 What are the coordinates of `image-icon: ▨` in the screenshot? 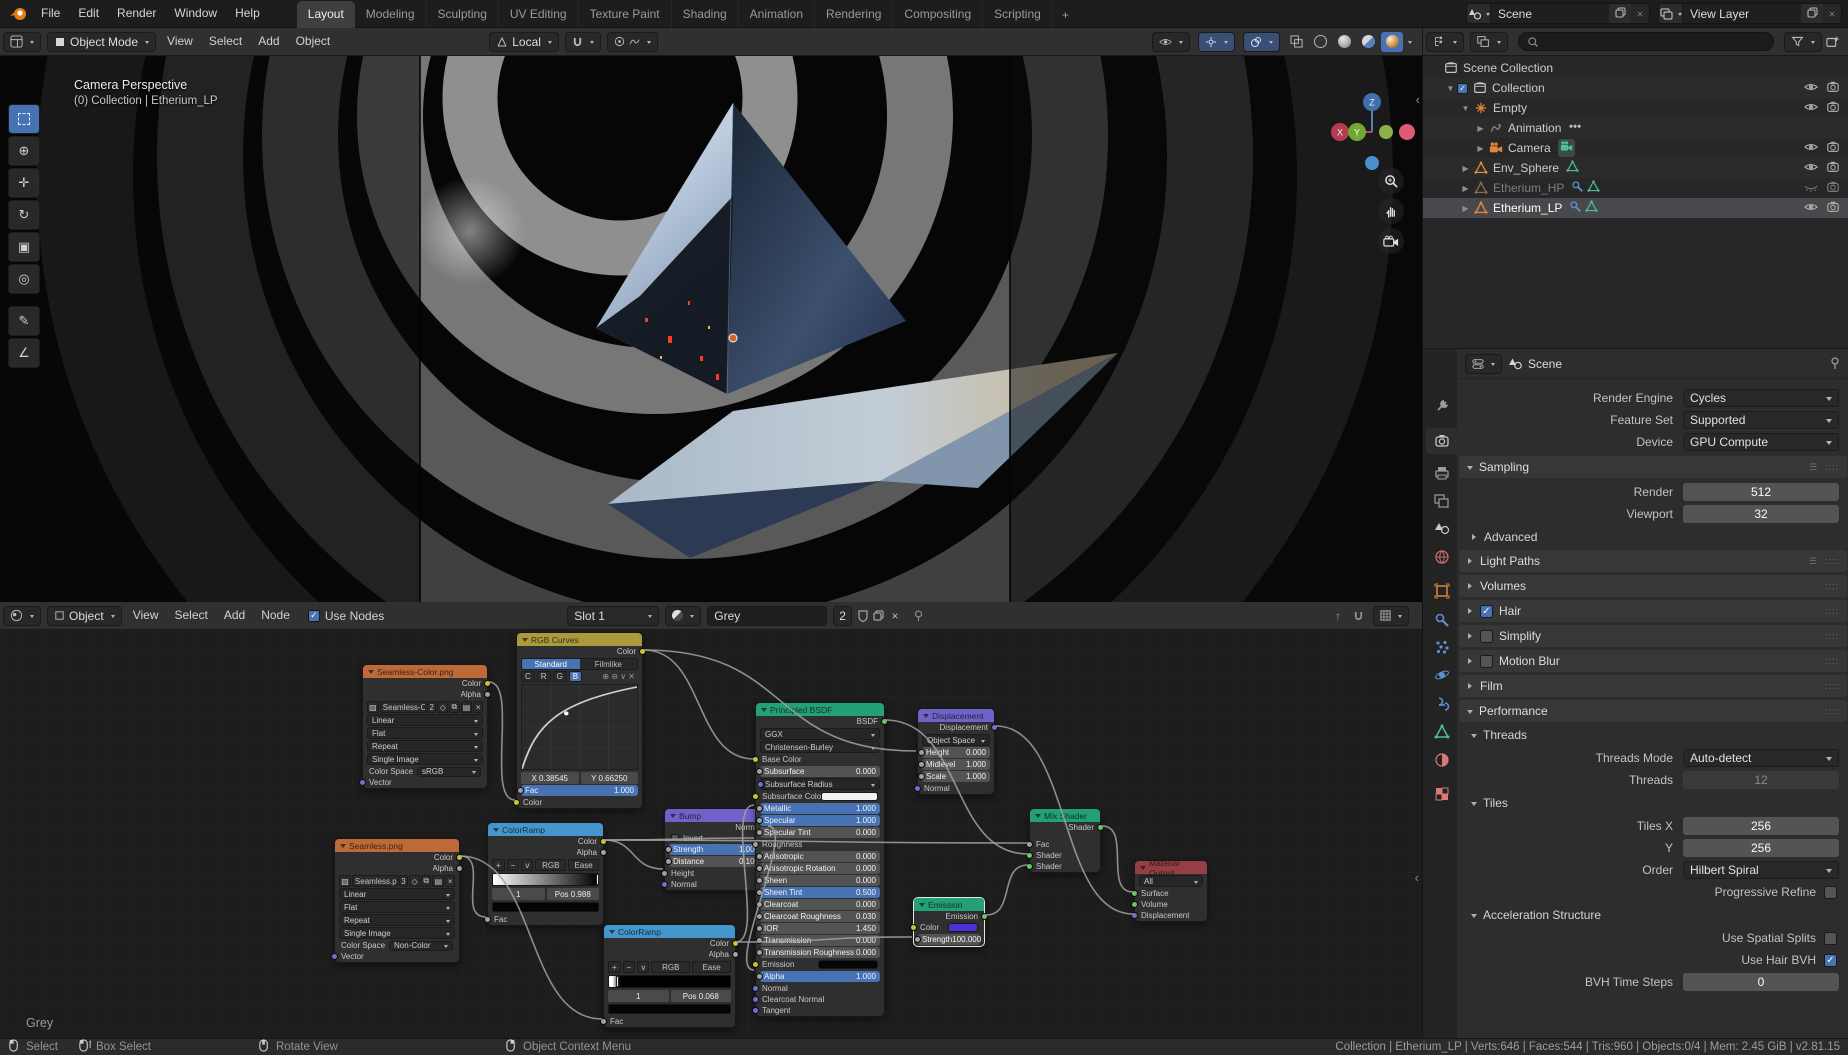 It's located at (373, 707).